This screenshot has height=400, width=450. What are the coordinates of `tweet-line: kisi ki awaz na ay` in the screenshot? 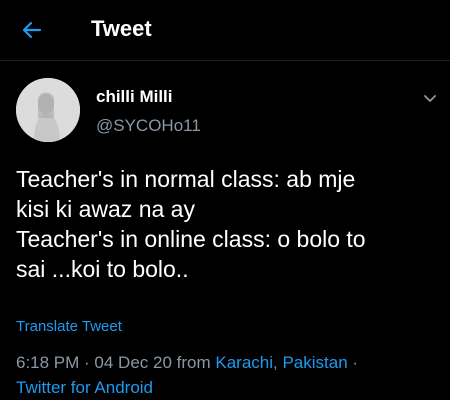 It's located at (105, 209).